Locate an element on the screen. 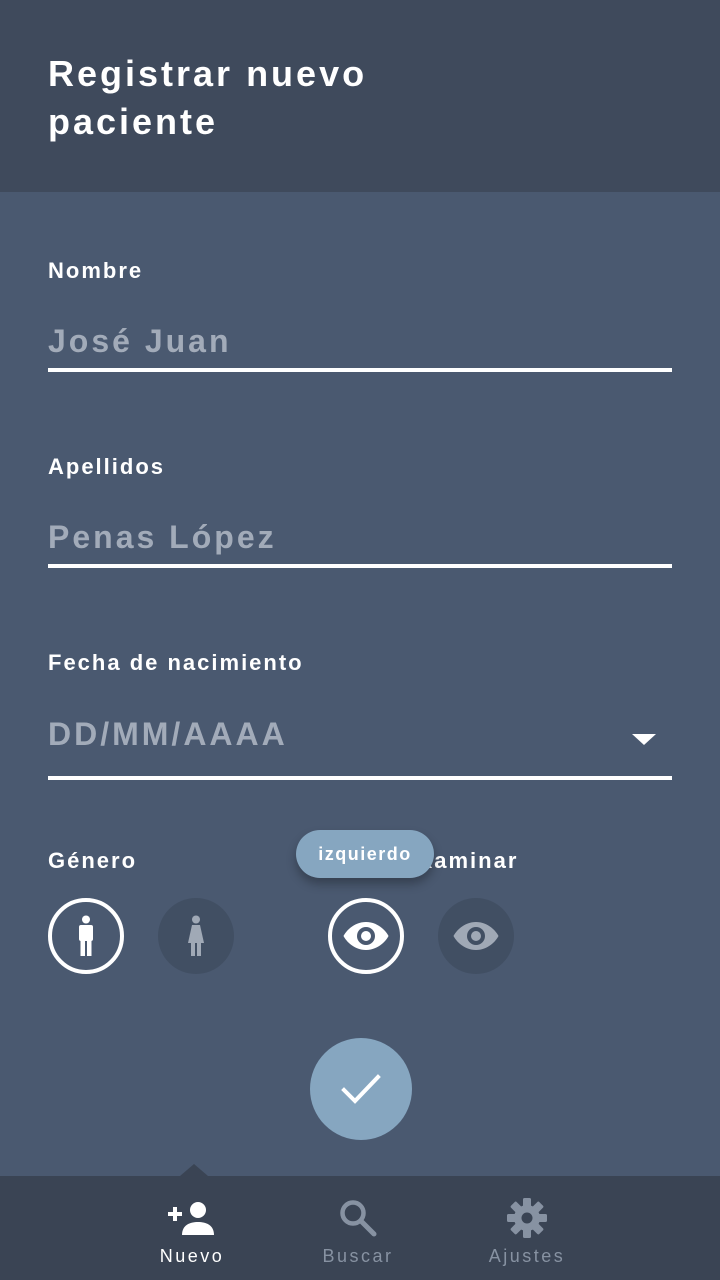 The image size is (720, 1280). add-person-icon is located at coordinates (191, 1218).